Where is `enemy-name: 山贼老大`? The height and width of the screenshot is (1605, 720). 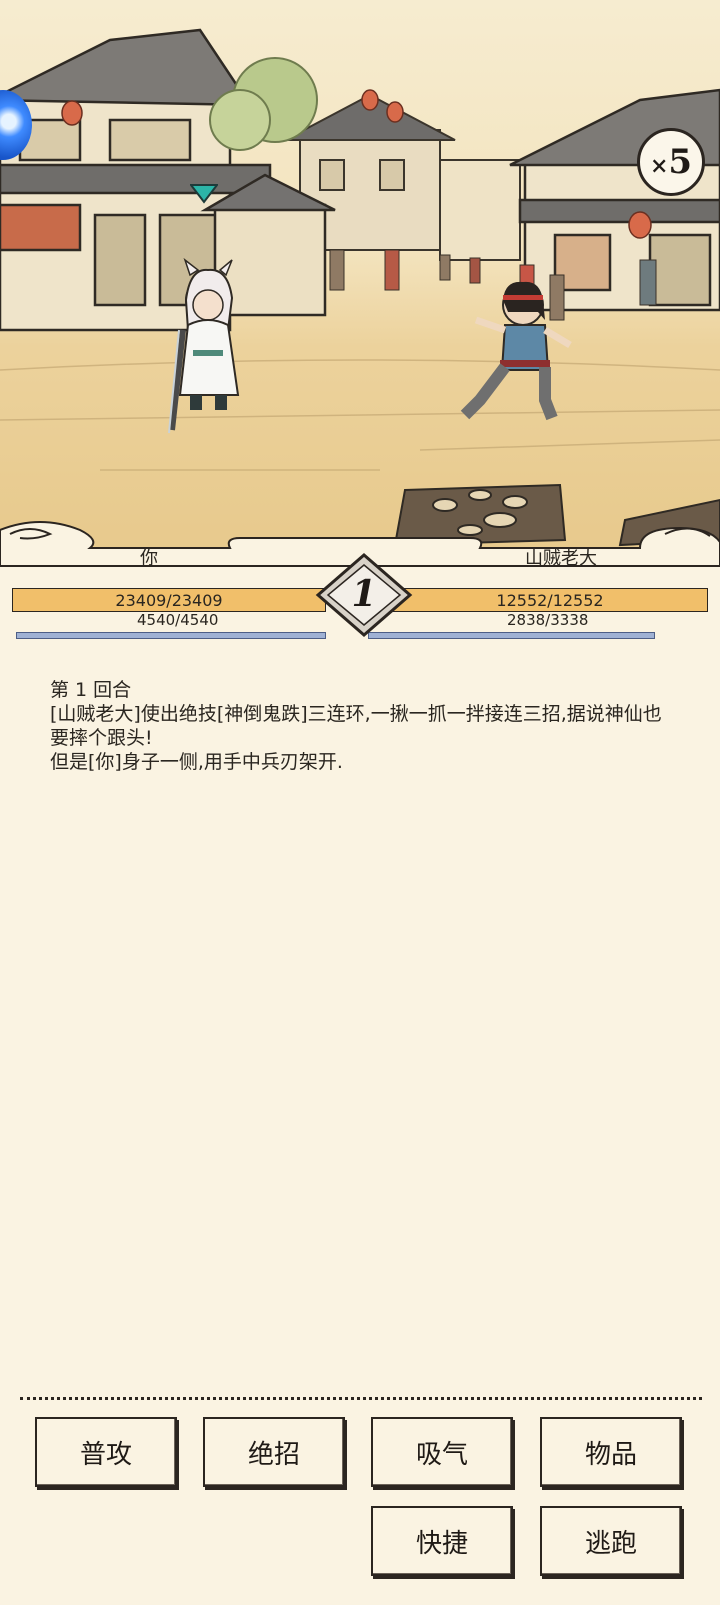 enemy-name: 山贼老大 is located at coordinates (561, 558).